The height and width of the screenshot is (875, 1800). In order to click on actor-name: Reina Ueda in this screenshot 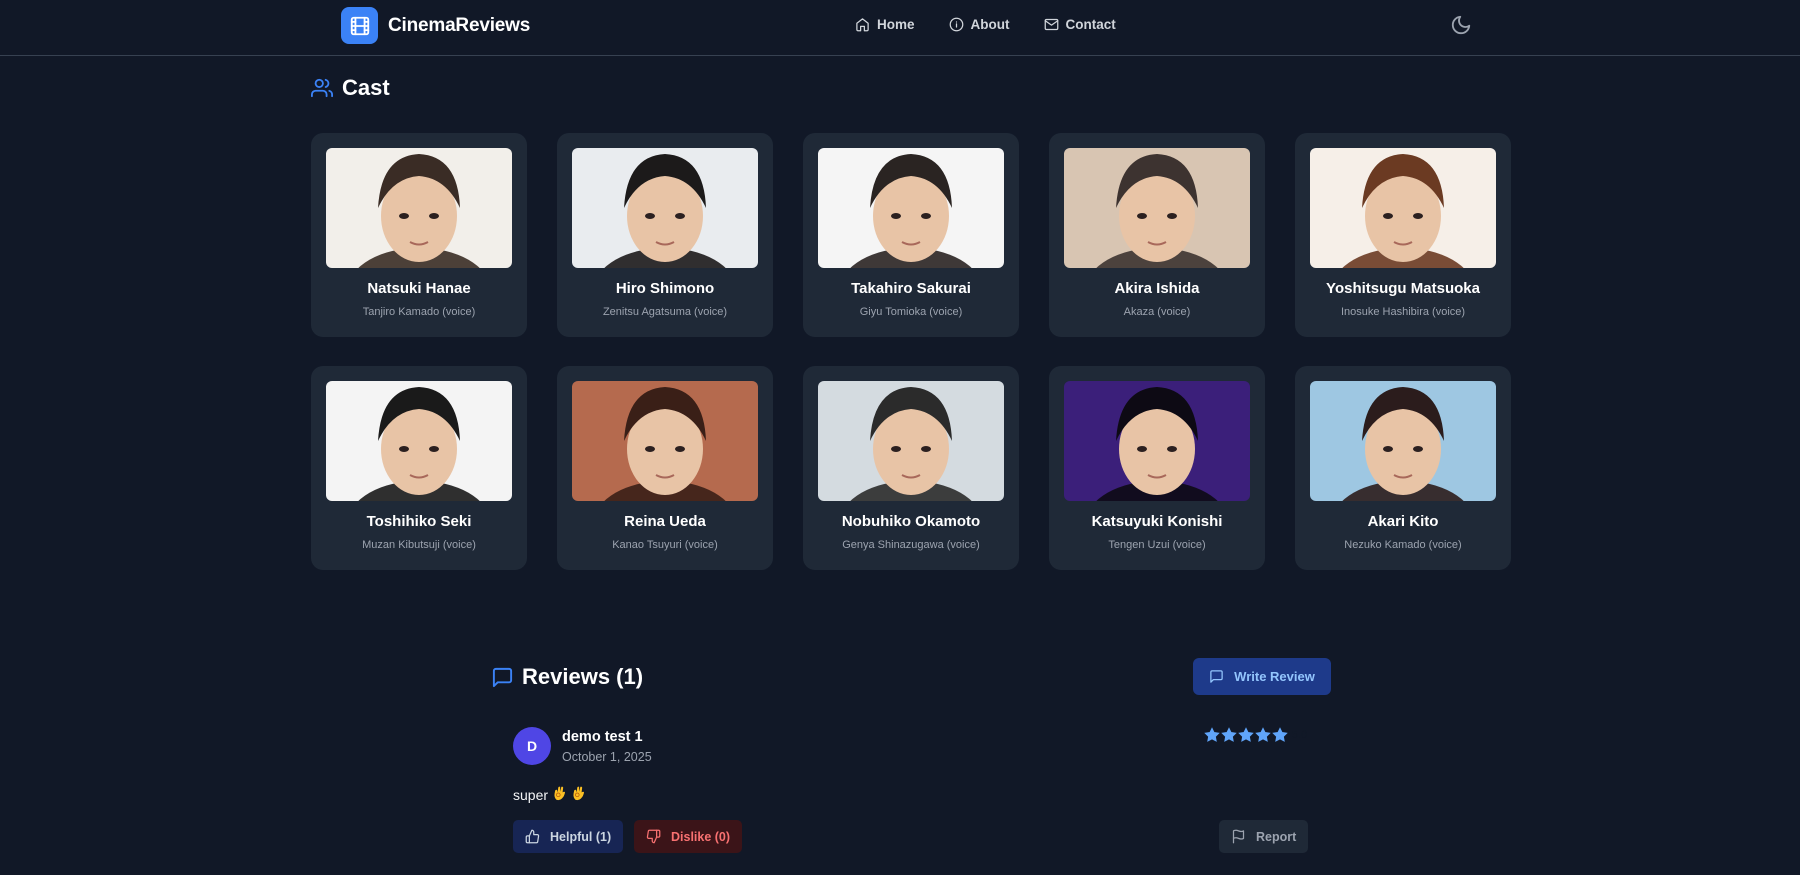, I will do `click(665, 521)`.